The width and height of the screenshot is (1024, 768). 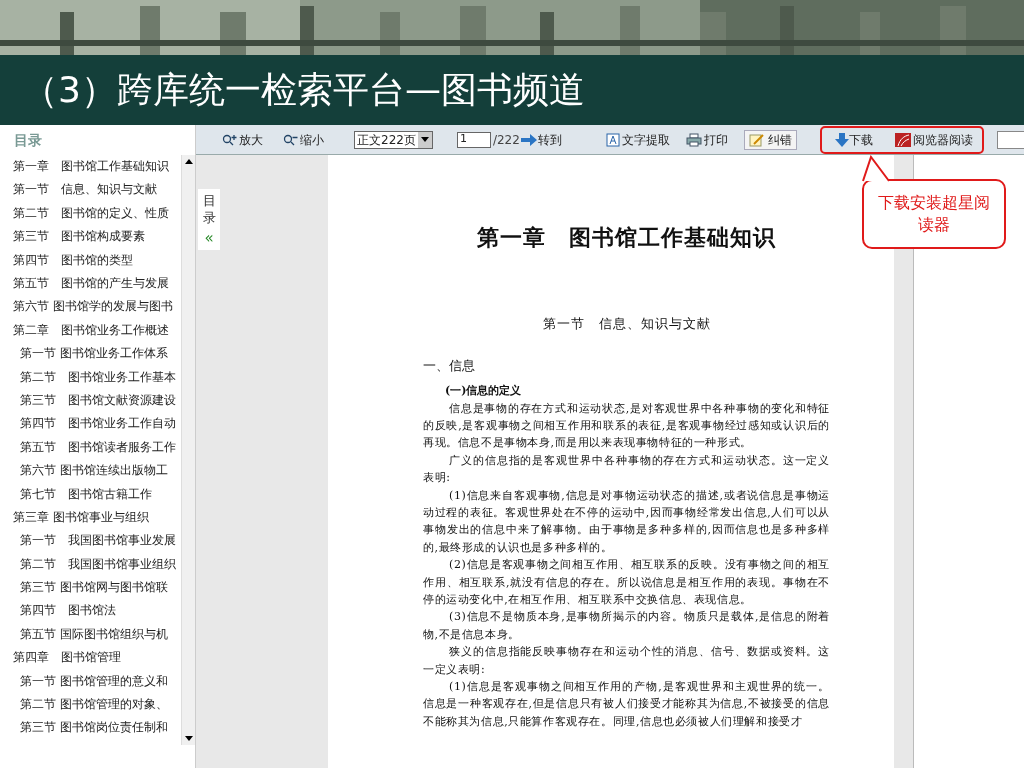 What do you see at coordinates (626, 237) in the screenshot?
I see `chapter-title: 第一章 图书馆工作基础知识` at bounding box center [626, 237].